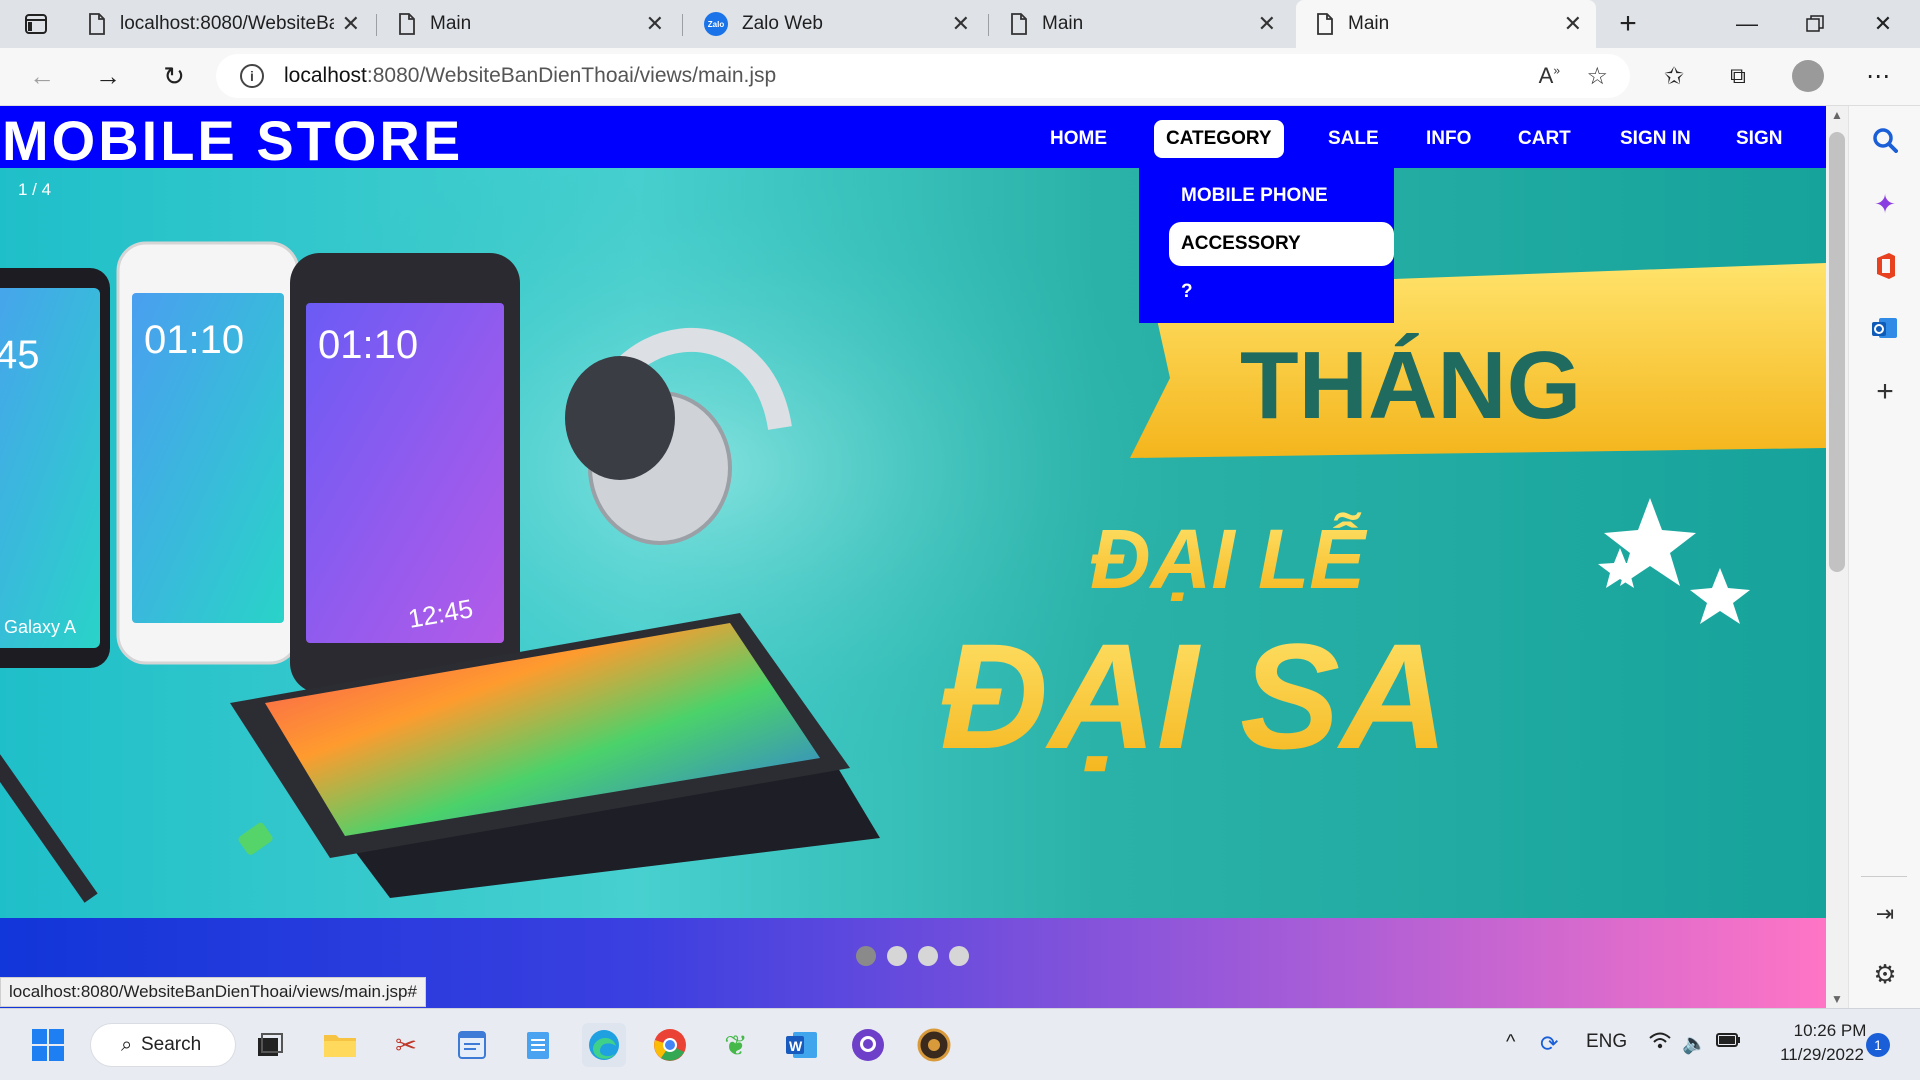 Image resolution: width=1920 pixels, height=1080 pixels. I want to click on read-aloud-icon: A», so click(1549, 76).